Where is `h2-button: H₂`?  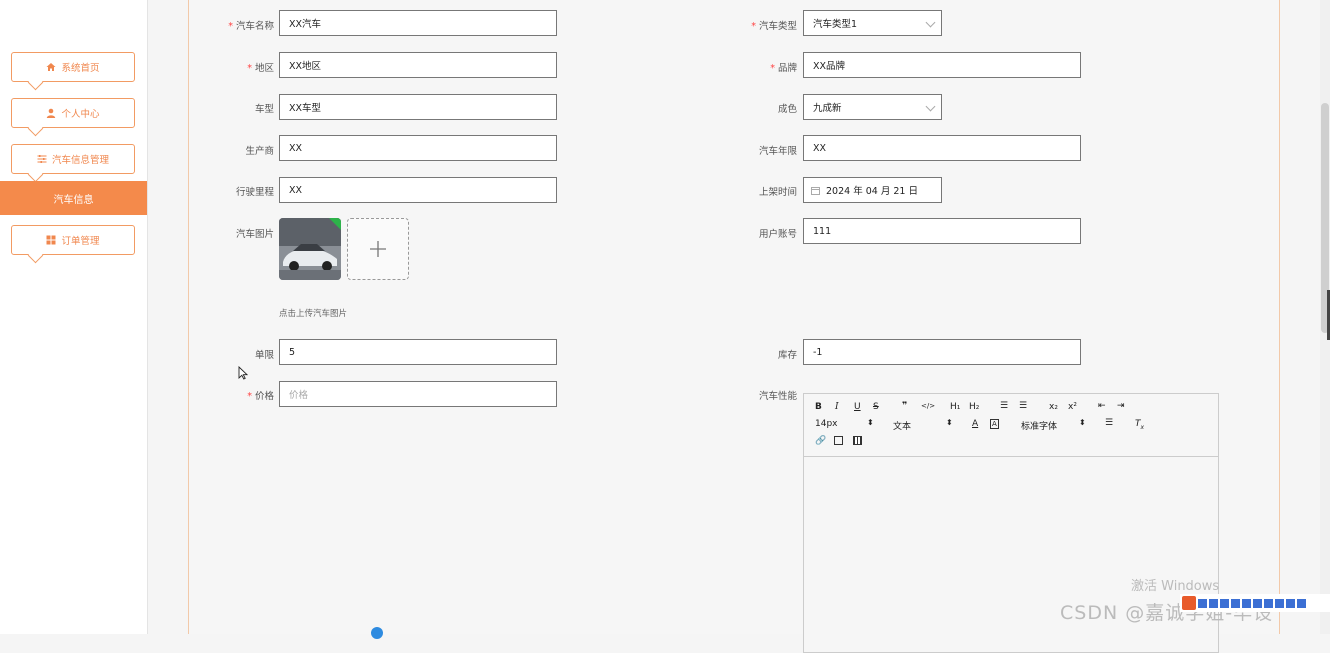
h2-button: H₂ is located at coordinates (974, 407).